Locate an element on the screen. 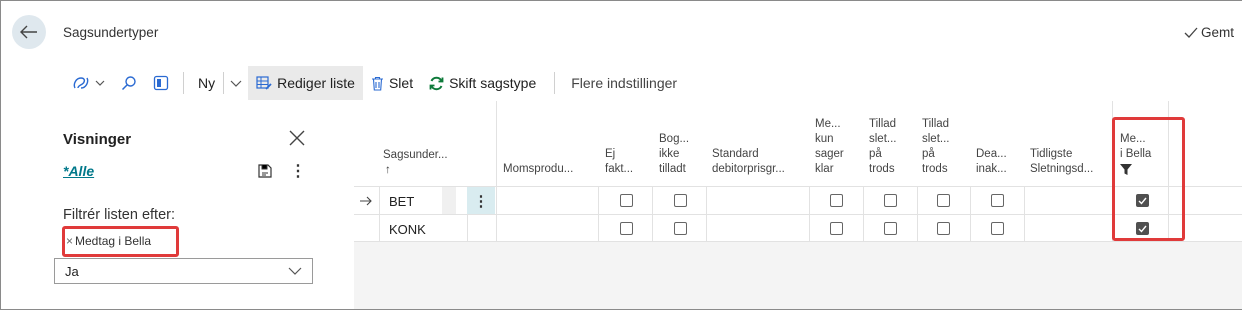 This screenshot has width=1242, height=310. show-filter-pane-button is located at coordinates (161, 83).